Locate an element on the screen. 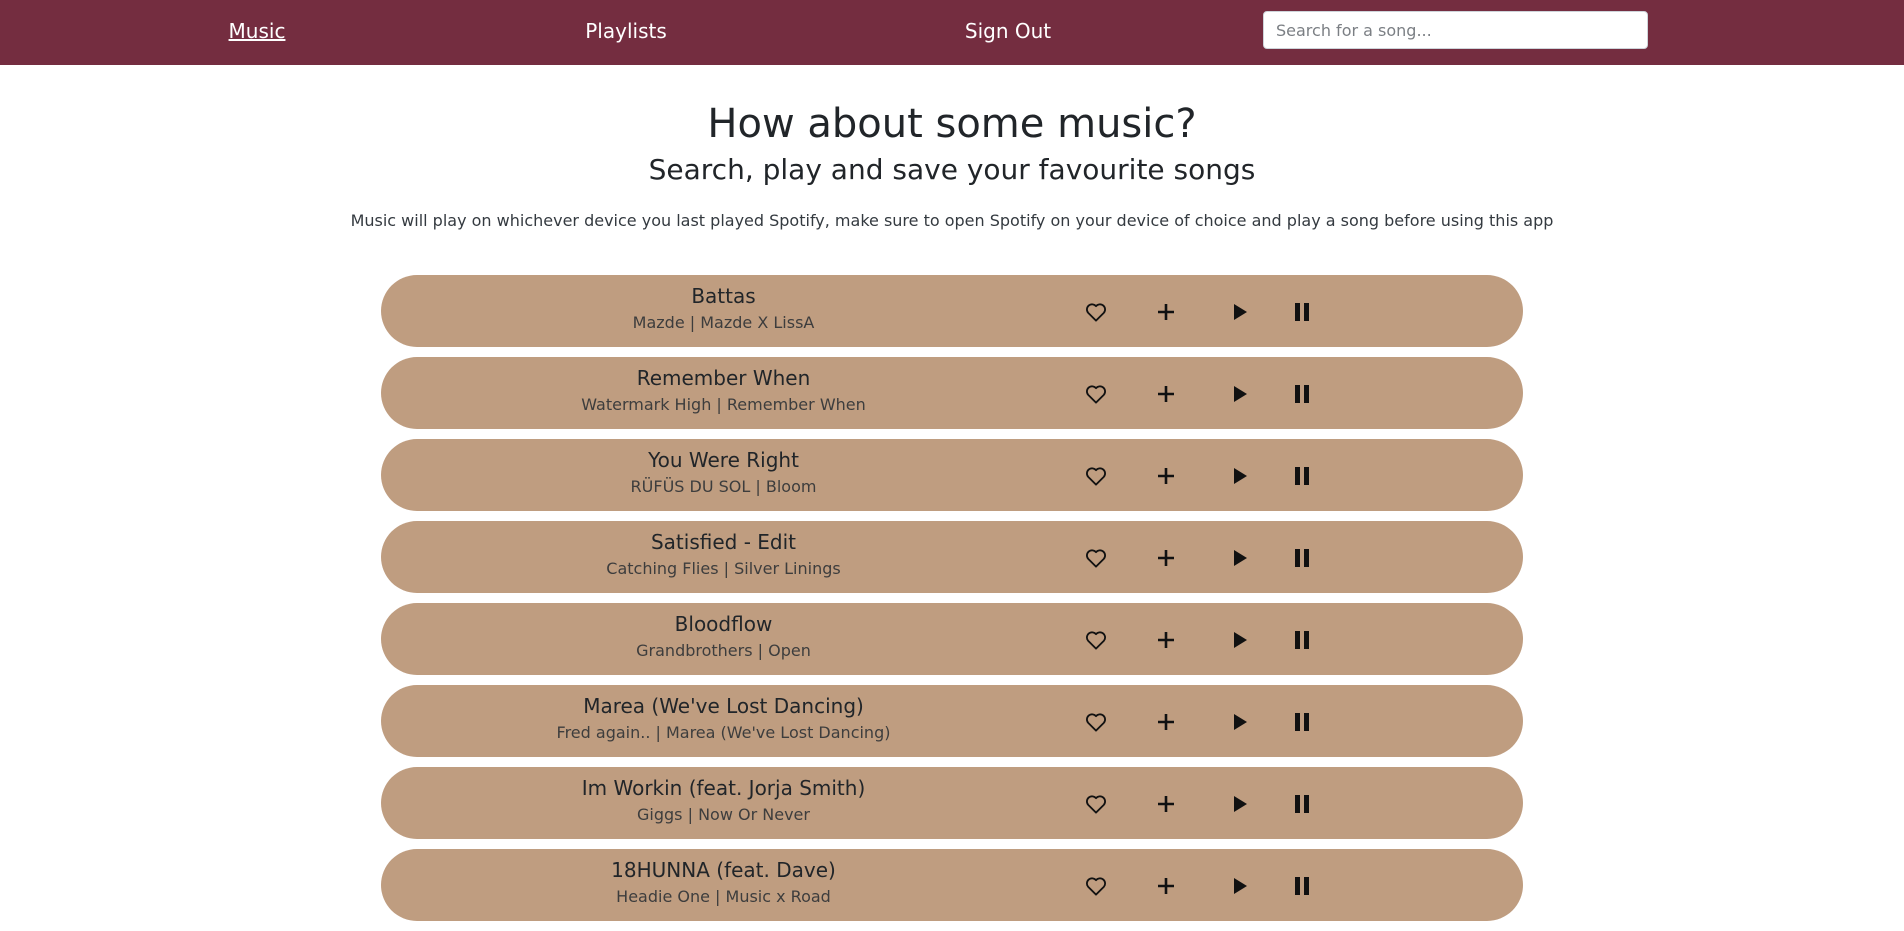 Image resolution: width=1904 pixels, height=931 pixels. nav-playlists-link: Playlists is located at coordinates (626, 32).